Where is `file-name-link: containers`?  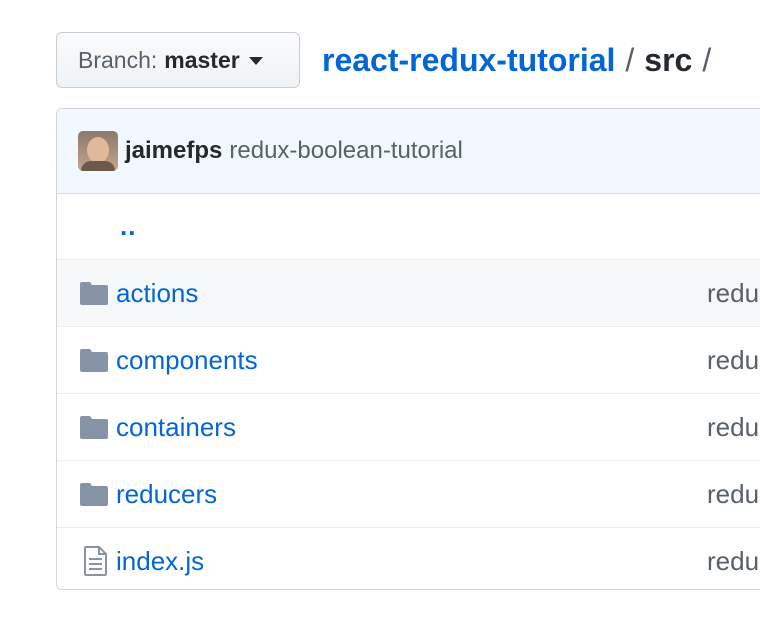
file-name-link: containers is located at coordinates (176, 427).